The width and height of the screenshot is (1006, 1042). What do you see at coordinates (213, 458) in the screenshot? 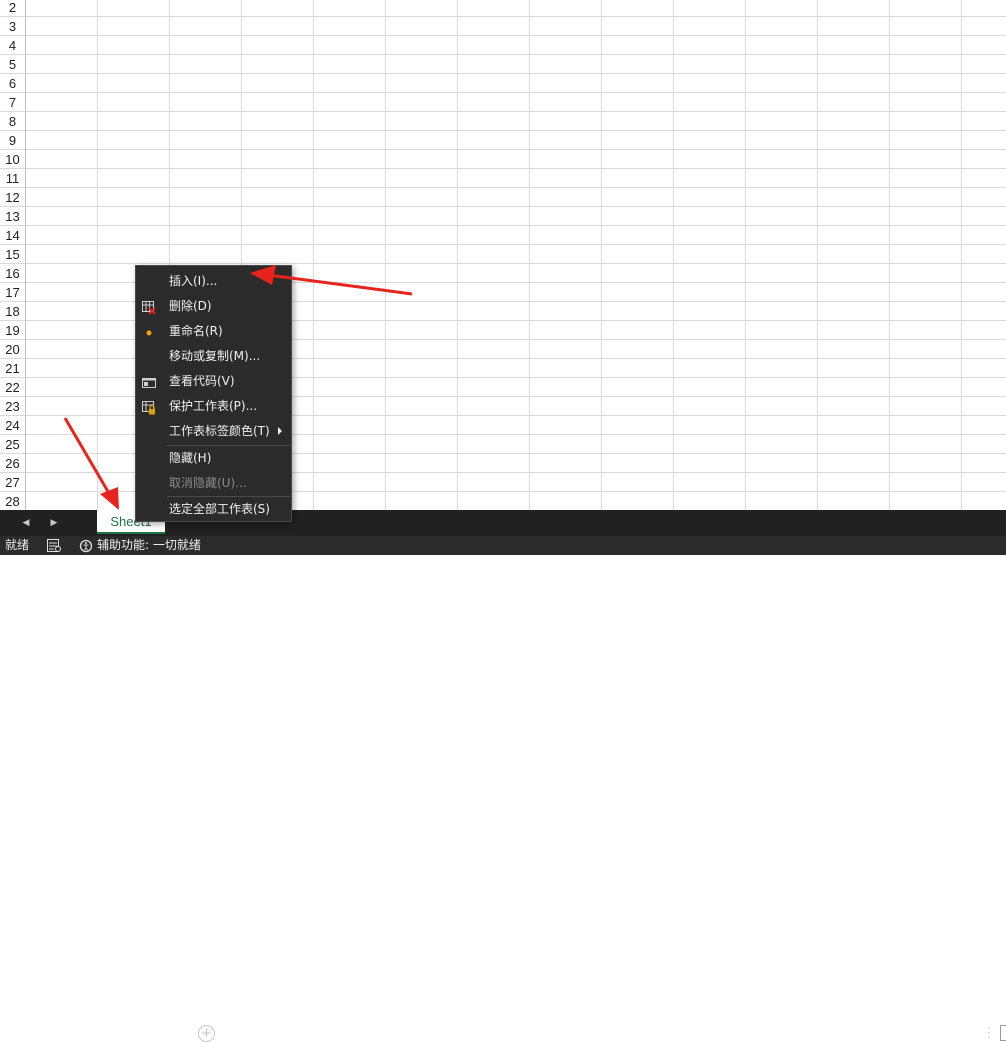
I see `menu-item-hide: 隐藏(H)` at bounding box center [213, 458].